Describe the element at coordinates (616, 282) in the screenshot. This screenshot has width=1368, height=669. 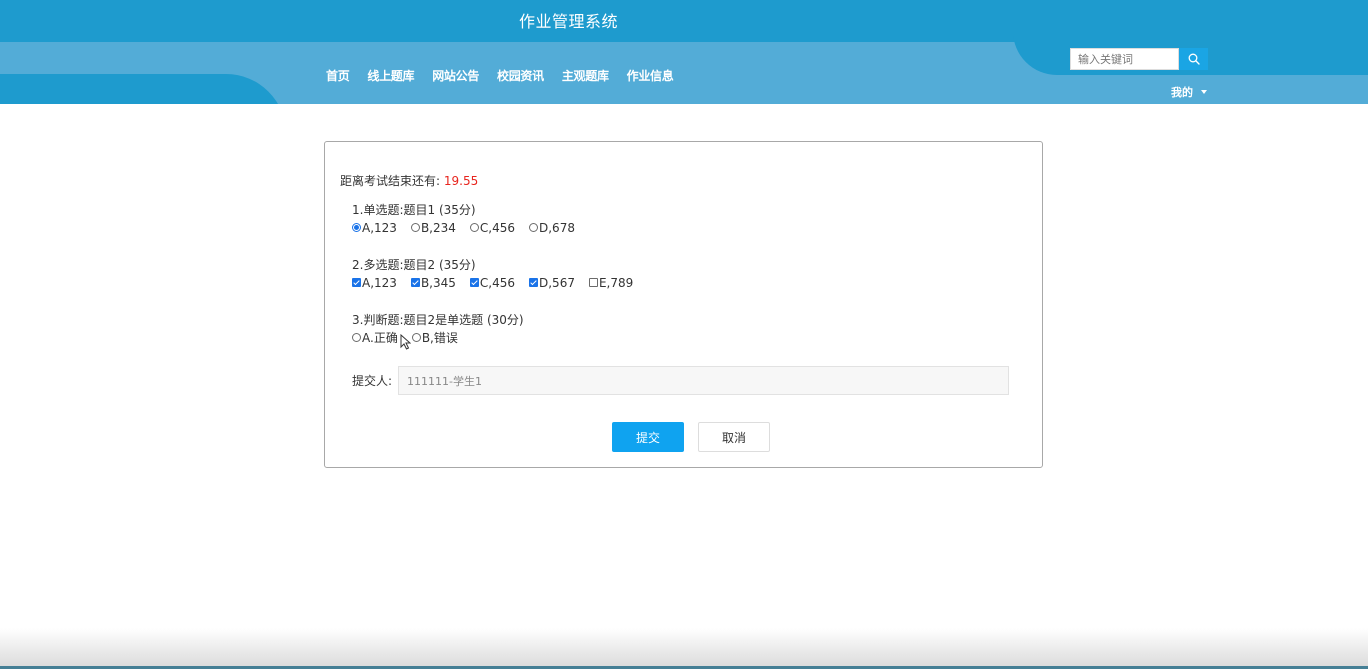
I see `option-label: E,789` at that location.